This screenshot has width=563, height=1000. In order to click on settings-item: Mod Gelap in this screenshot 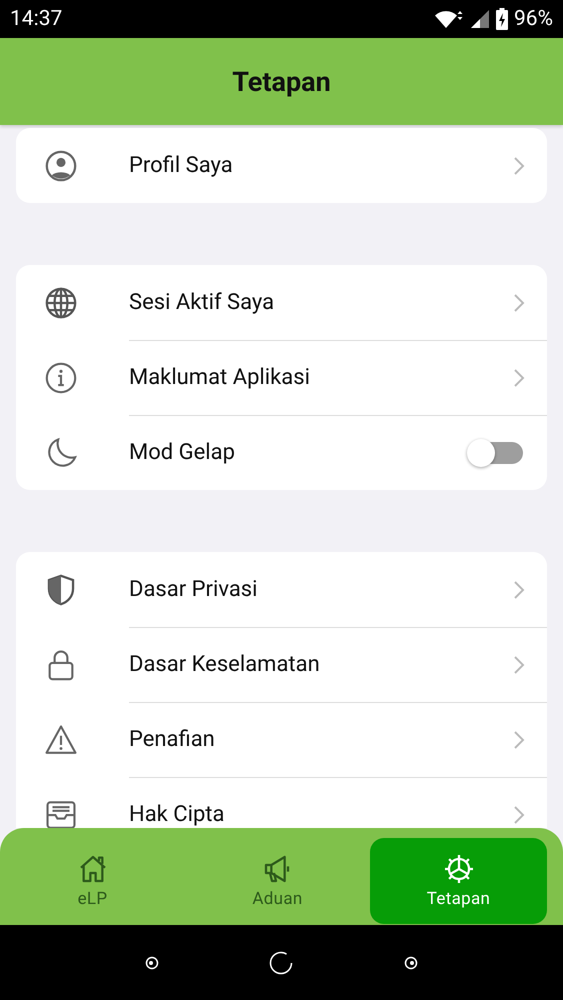, I will do `click(281, 452)`.